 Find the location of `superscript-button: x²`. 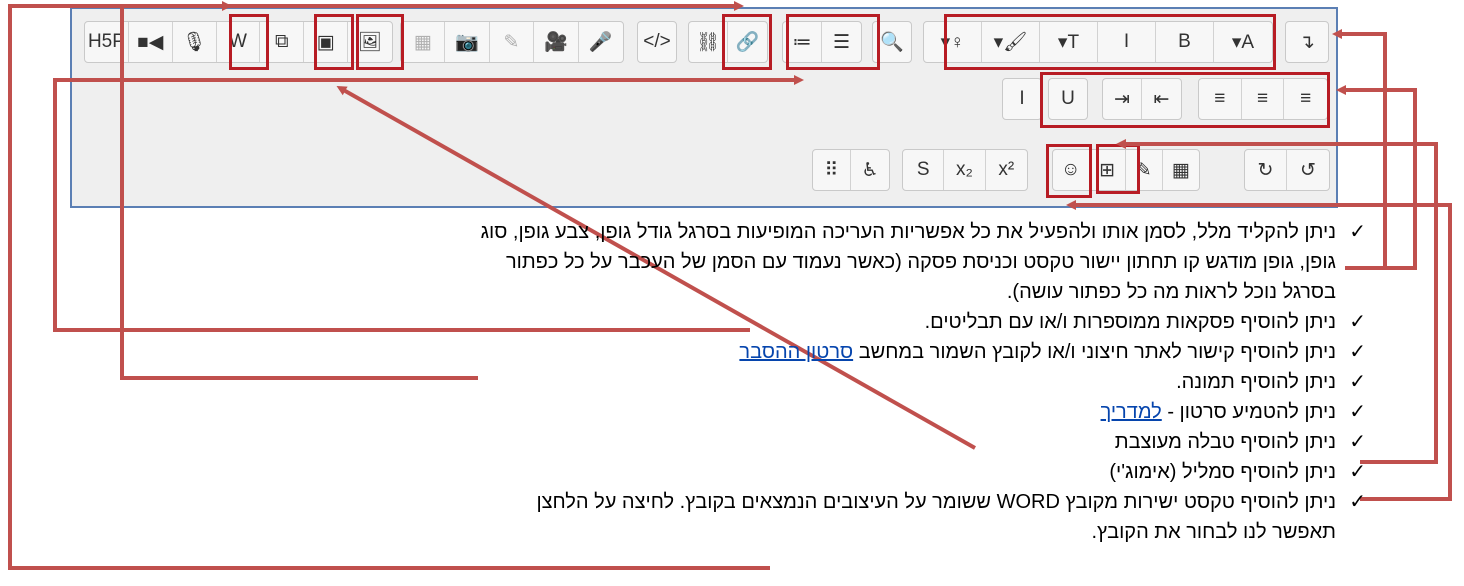

superscript-button: x² is located at coordinates (1006, 170).